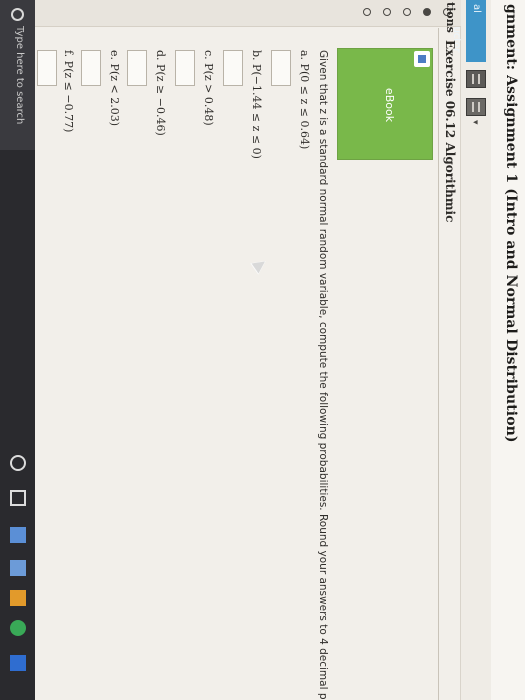 This screenshot has width=525, height=700. Describe the element at coordinates (475, 122) in the screenshot. I see `chevron-down-icon: ▾` at that location.